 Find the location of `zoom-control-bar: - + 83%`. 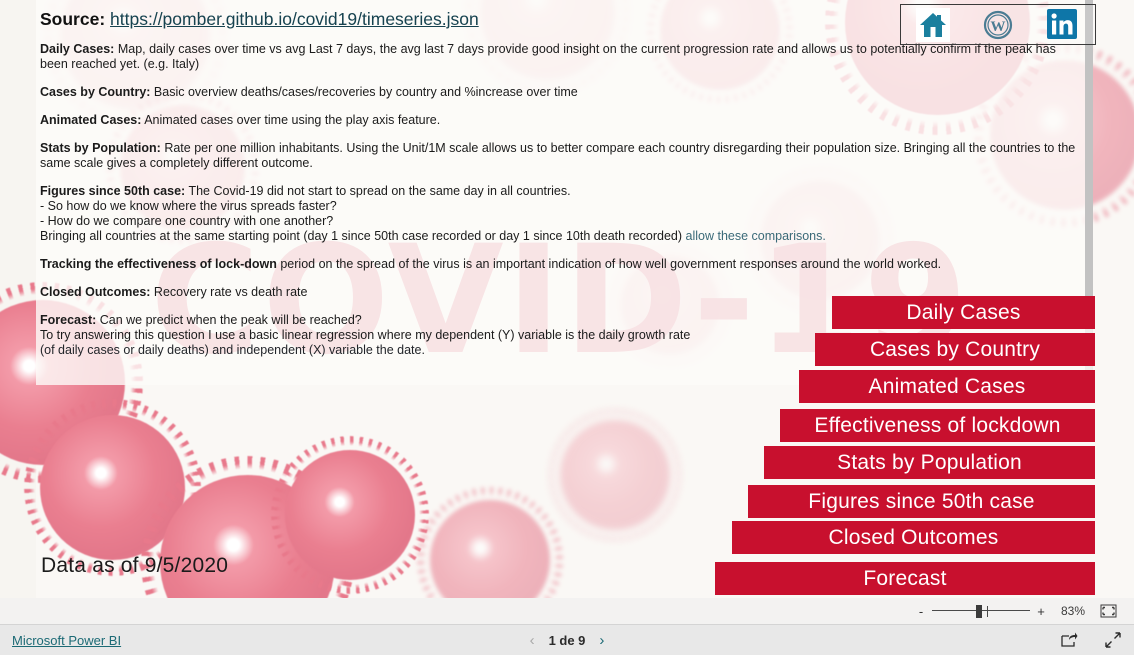

zoom-control-bar: - + 83% is located at coordinates (567, 611).